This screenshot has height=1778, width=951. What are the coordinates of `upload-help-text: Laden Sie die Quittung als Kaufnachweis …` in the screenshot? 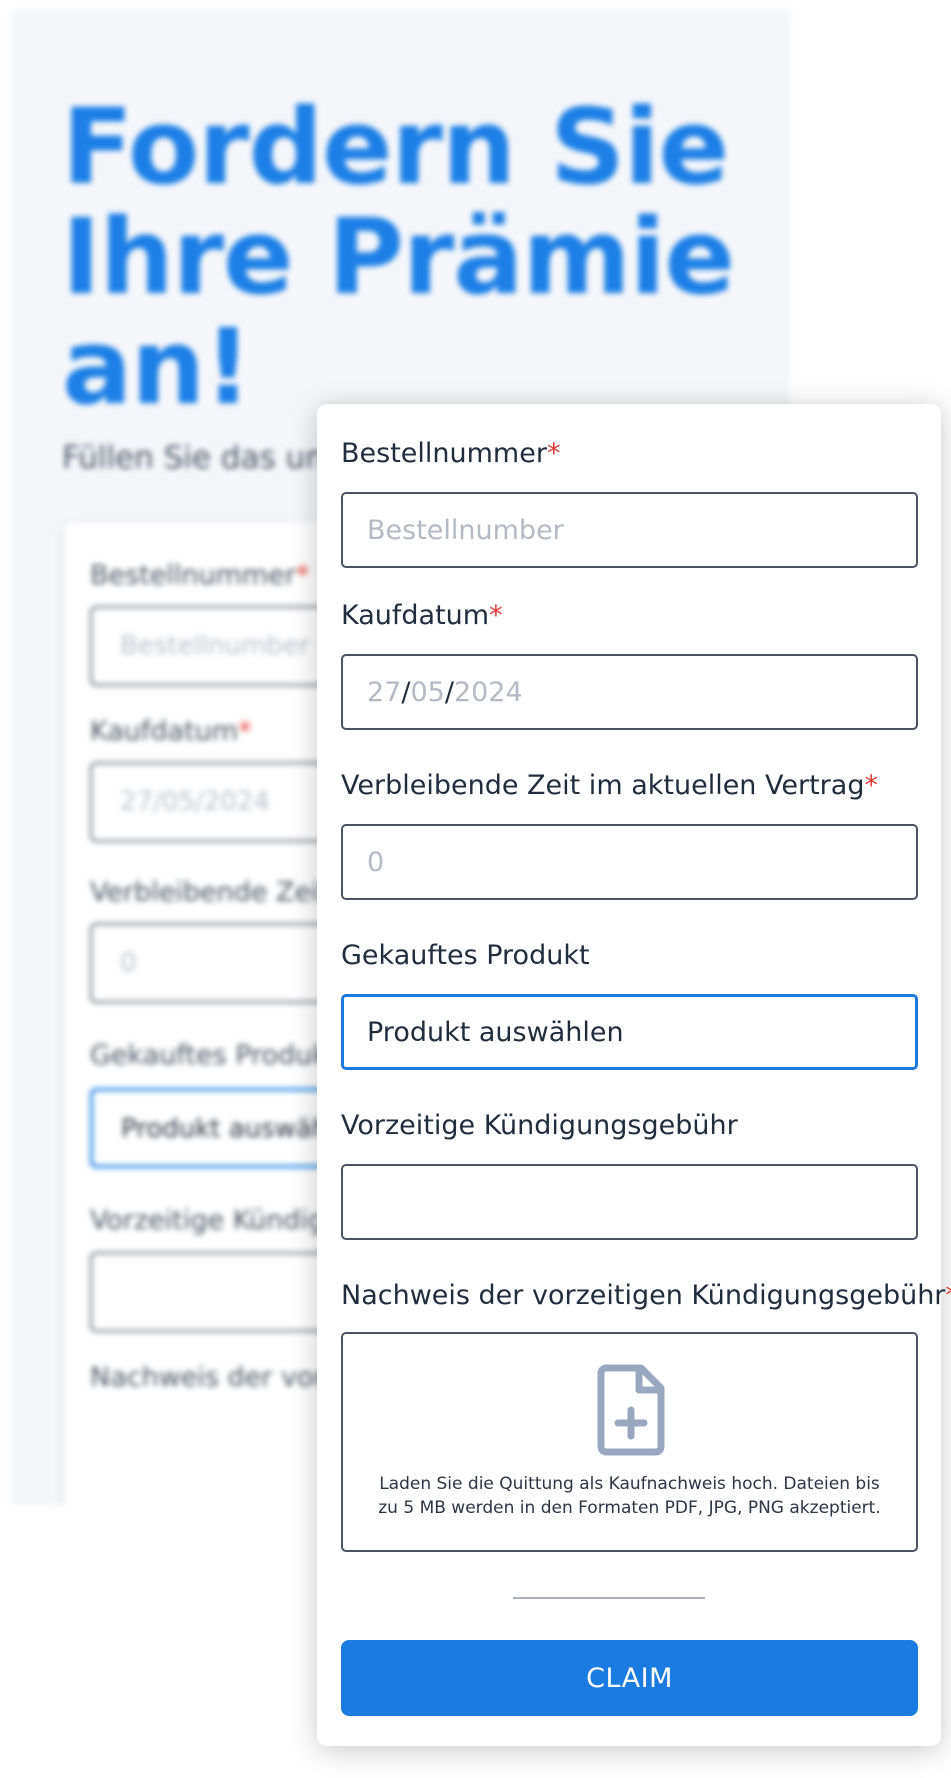 It's located at (629, 1496).